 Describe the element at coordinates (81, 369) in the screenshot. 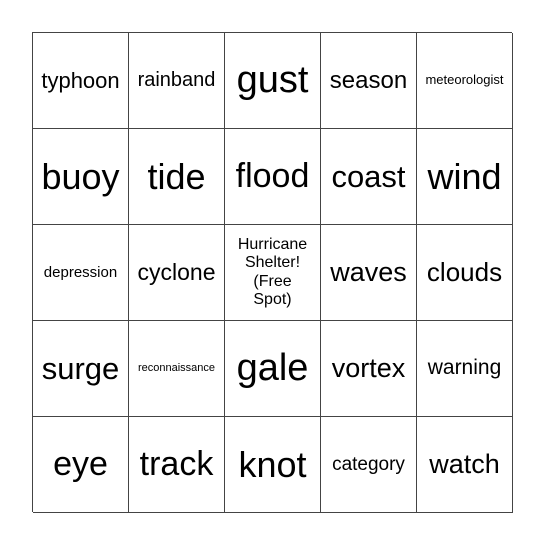

I see `bingo-cell: surge` at that location.